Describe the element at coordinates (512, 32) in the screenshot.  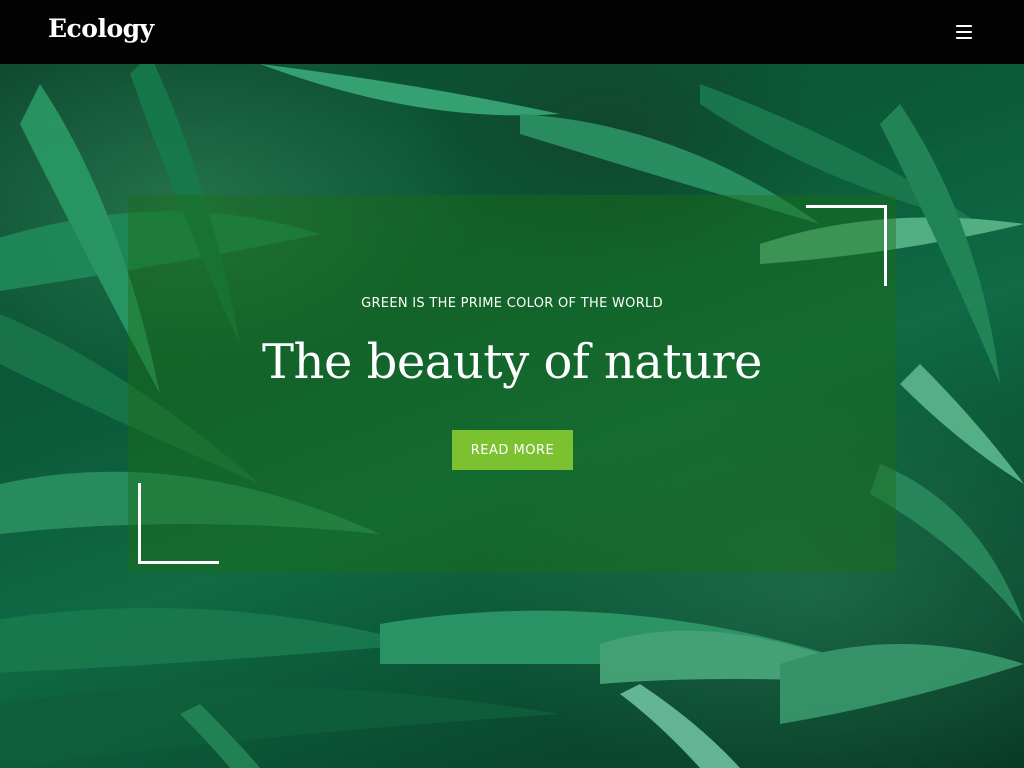
I see `site-header: Ecology` at that location.